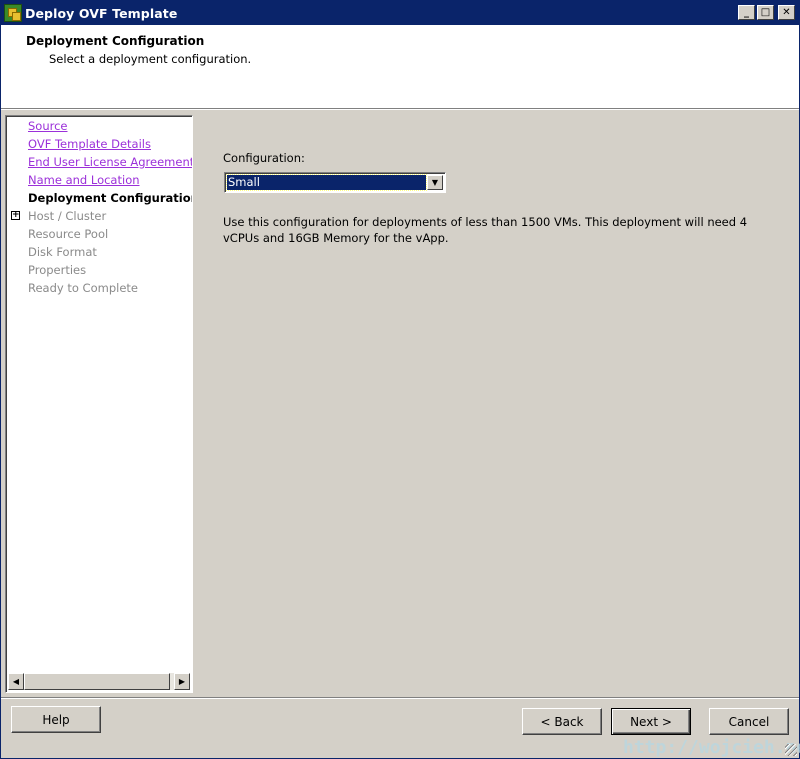  Describe the element at coordinates (67, 216) in the screenshot. I see `step-host-cluster: Host / Cluster` at that location.